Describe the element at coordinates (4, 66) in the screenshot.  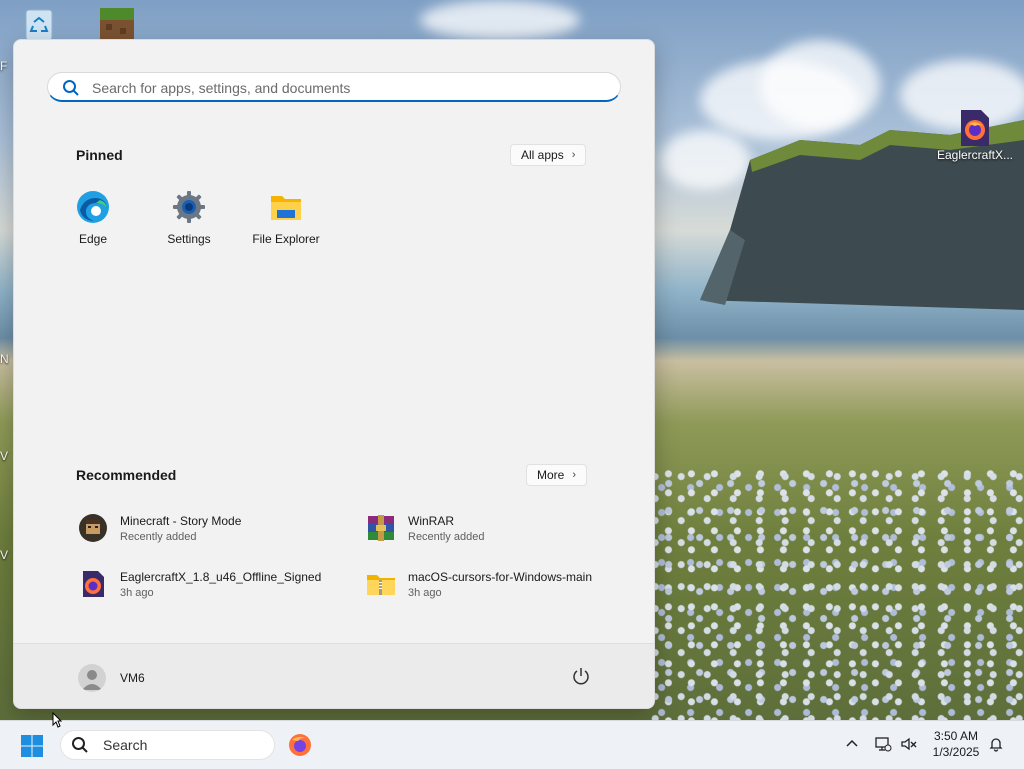
I see `desktop-icon-label: F` at that location.